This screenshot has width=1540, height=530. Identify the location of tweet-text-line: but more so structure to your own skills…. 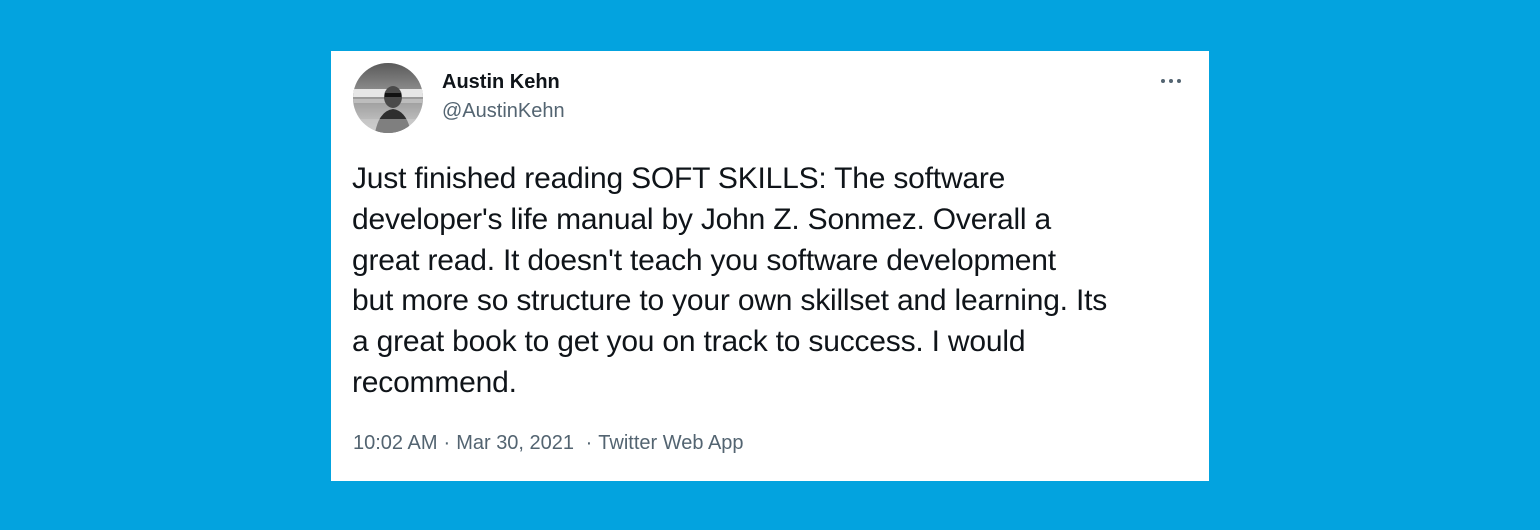
(730, 301).